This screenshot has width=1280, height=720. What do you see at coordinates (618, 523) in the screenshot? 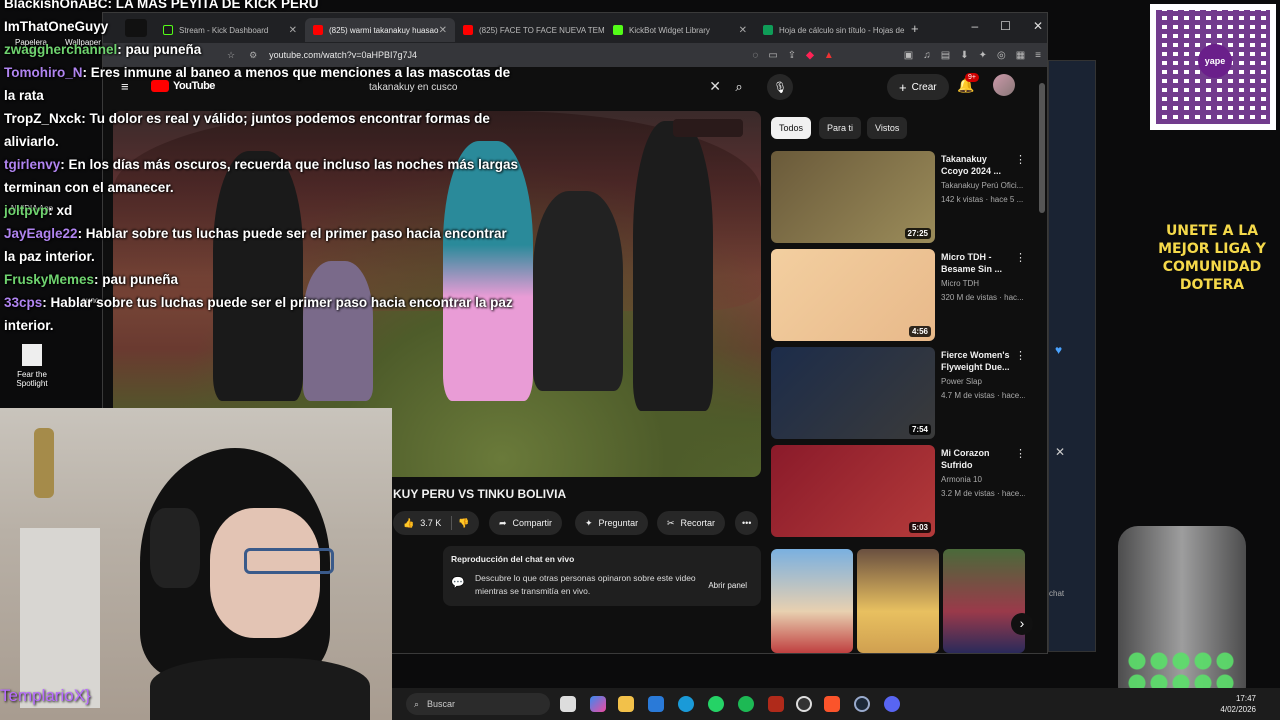
I see `ask-label: Preguntar` at bounding box center [618, 523].